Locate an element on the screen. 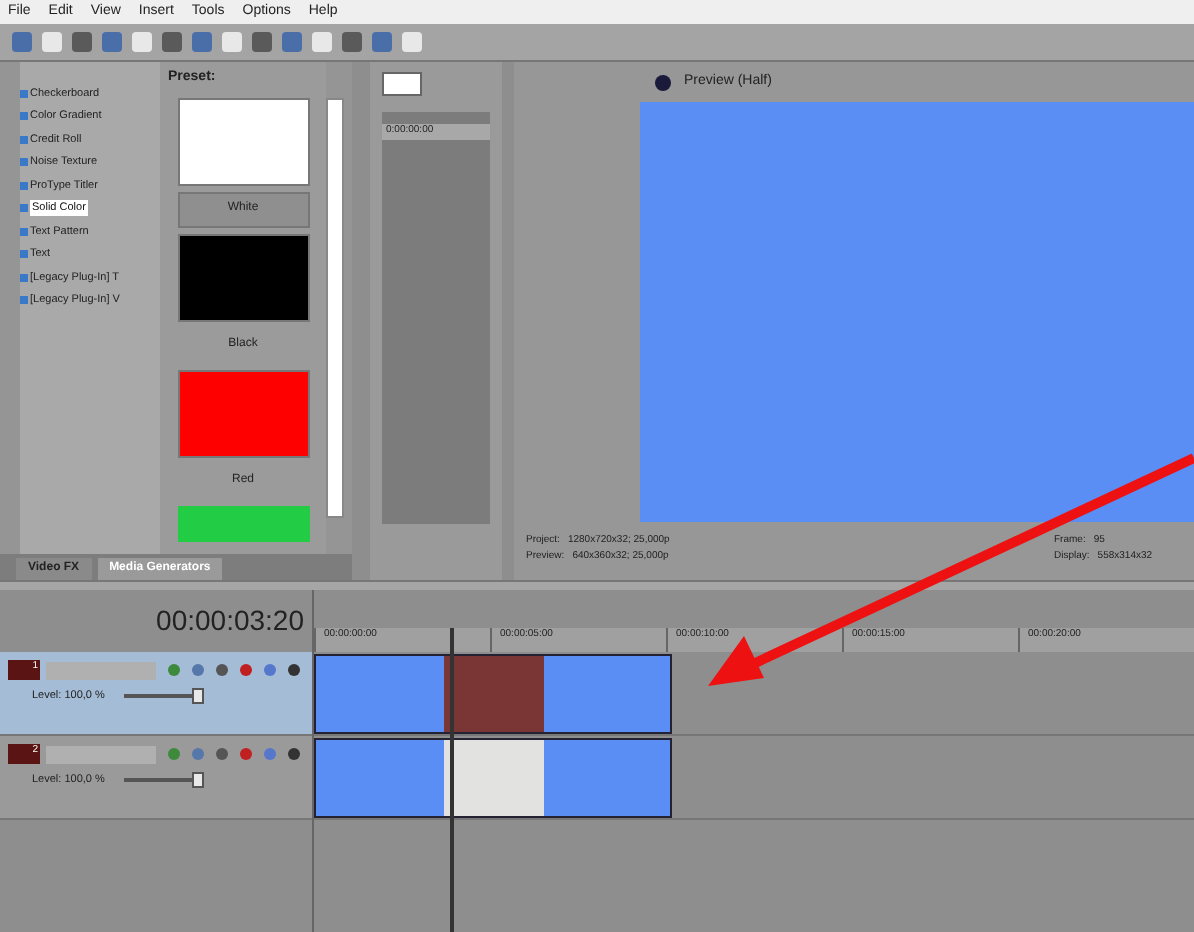 The height and width of the screenshot is (932, 1194). dropdown is located at coordinates (402, 84).